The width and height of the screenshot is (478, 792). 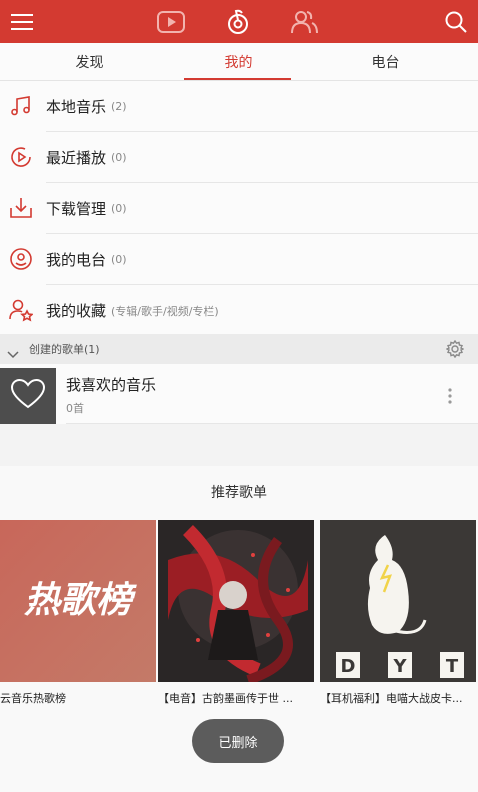 I want to click on cover-letter: T, so click(x=452, y=666).